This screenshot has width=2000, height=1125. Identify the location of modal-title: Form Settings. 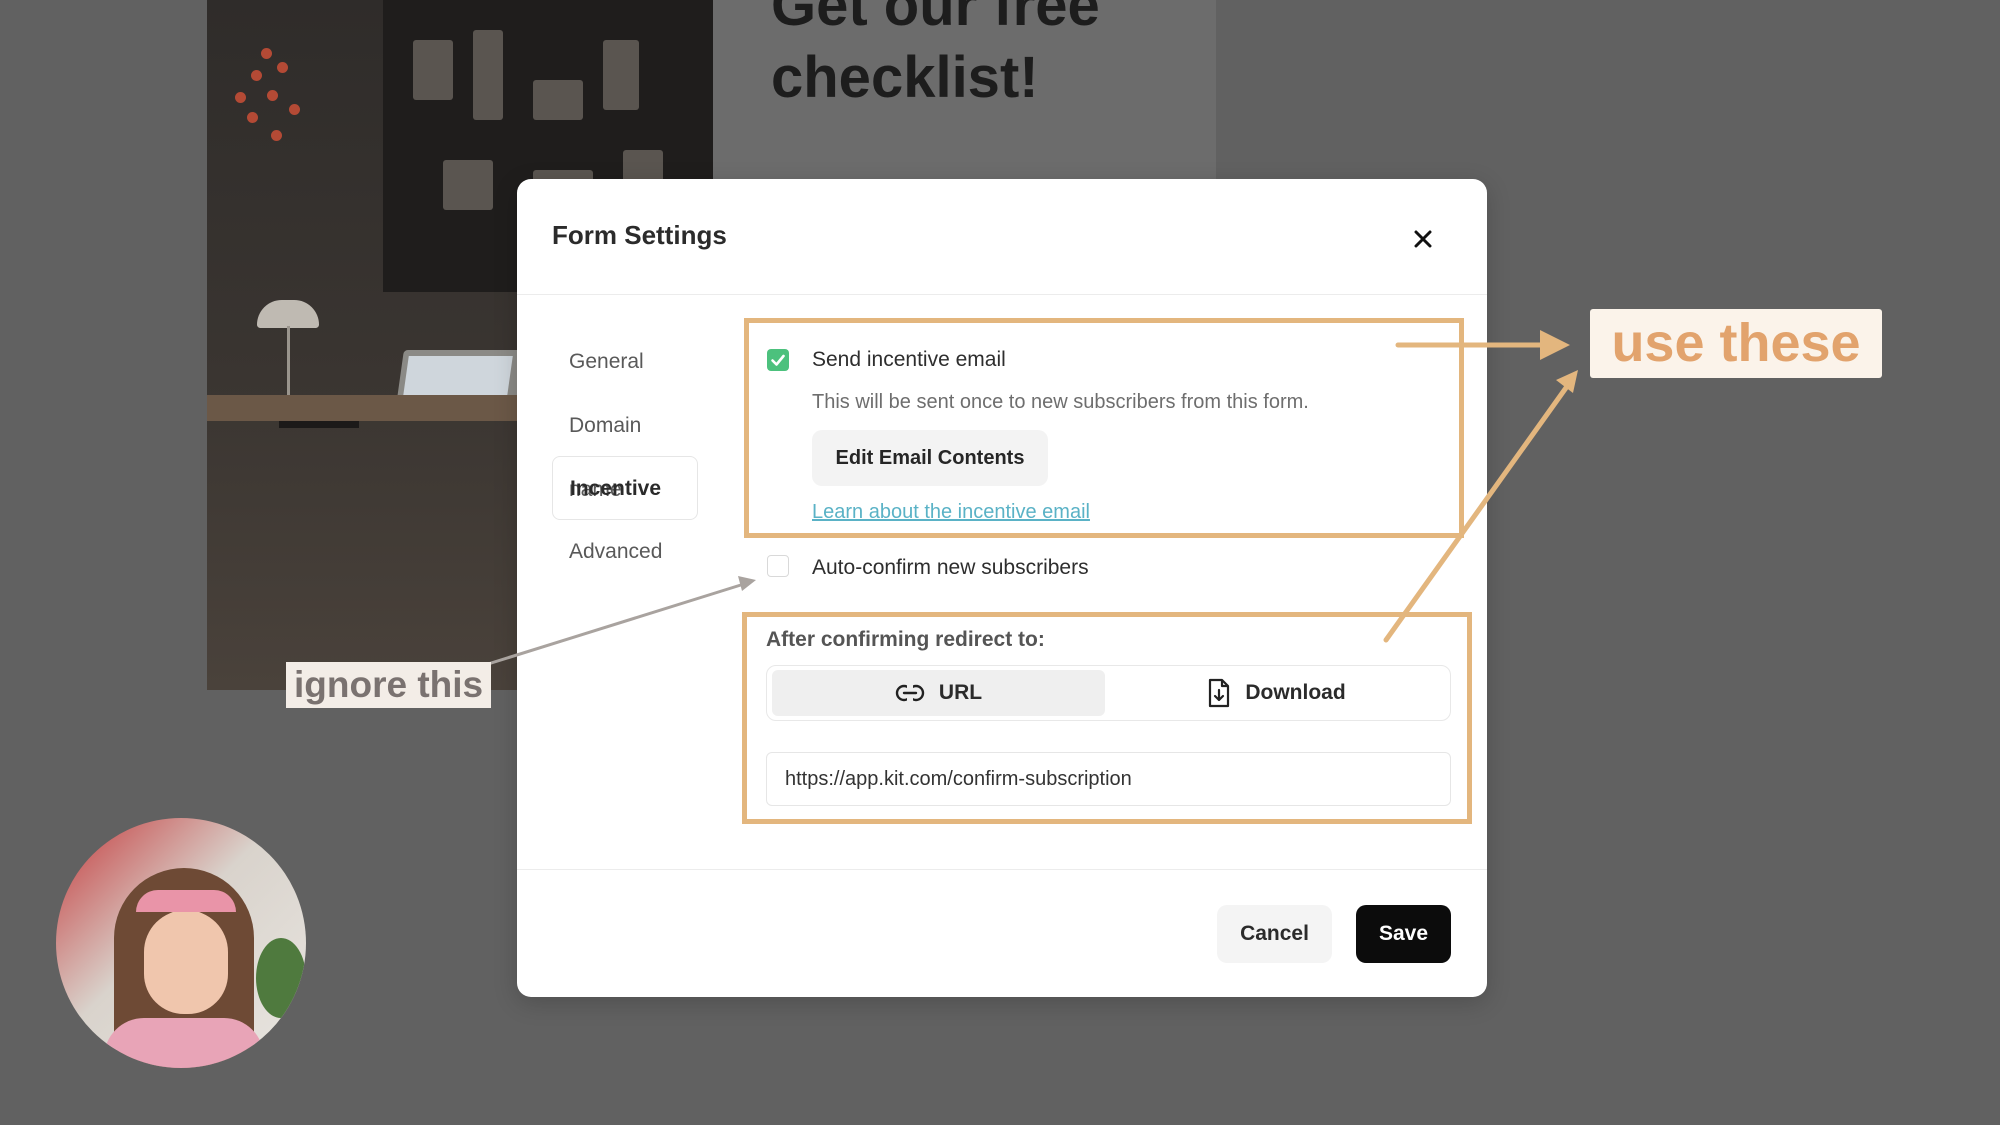
(639, 235).